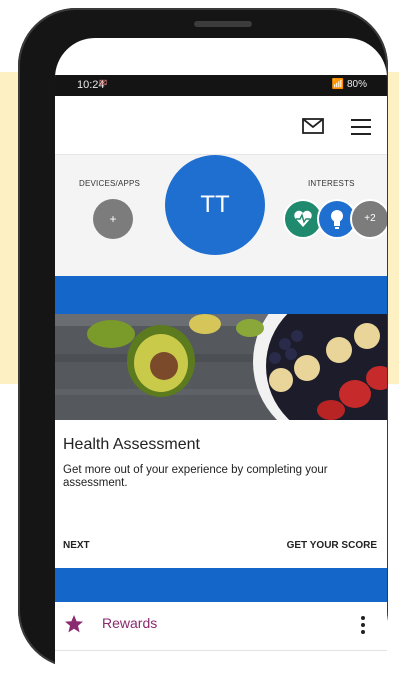  Describe the element at coordinates (368, 219) in the screenshot. I see `more-interests-badge: +2` at that location.